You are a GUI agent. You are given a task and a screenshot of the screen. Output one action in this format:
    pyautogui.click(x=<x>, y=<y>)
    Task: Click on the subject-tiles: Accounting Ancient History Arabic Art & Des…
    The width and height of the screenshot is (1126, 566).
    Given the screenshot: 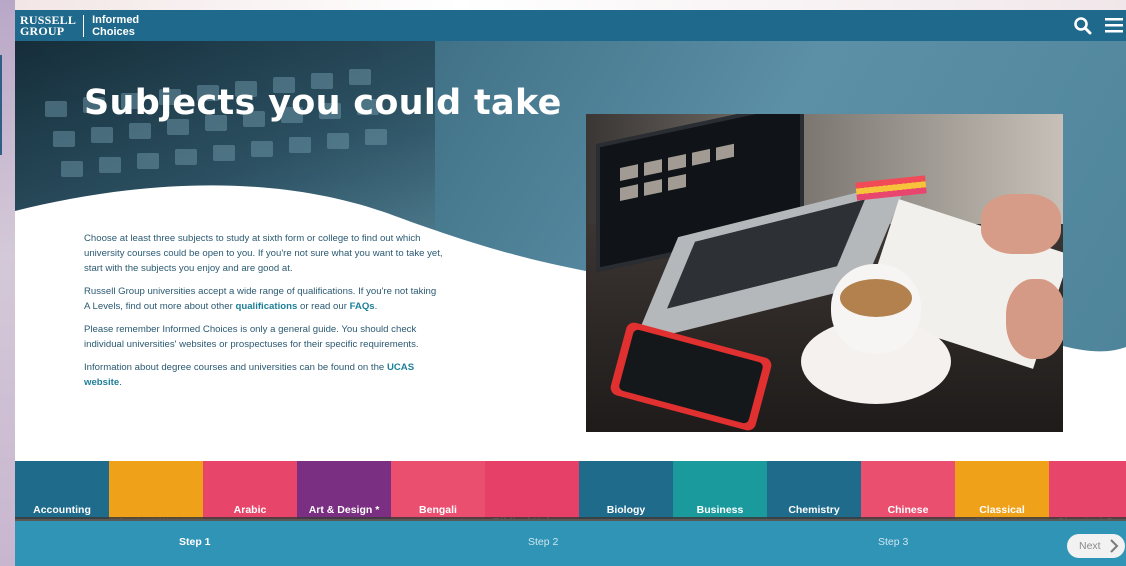 What is the action you would take?
    pyautogui.click(x=570, y=490)
    